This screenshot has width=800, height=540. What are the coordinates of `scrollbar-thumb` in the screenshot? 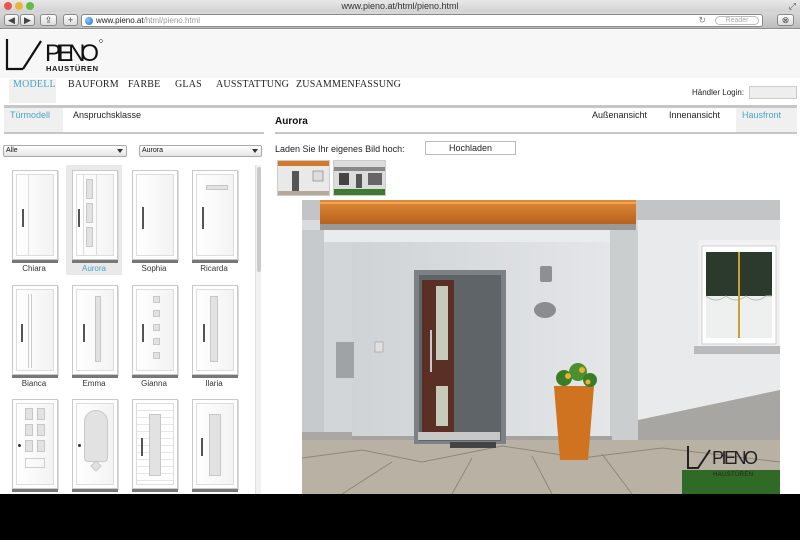 It's located at (259, 219).